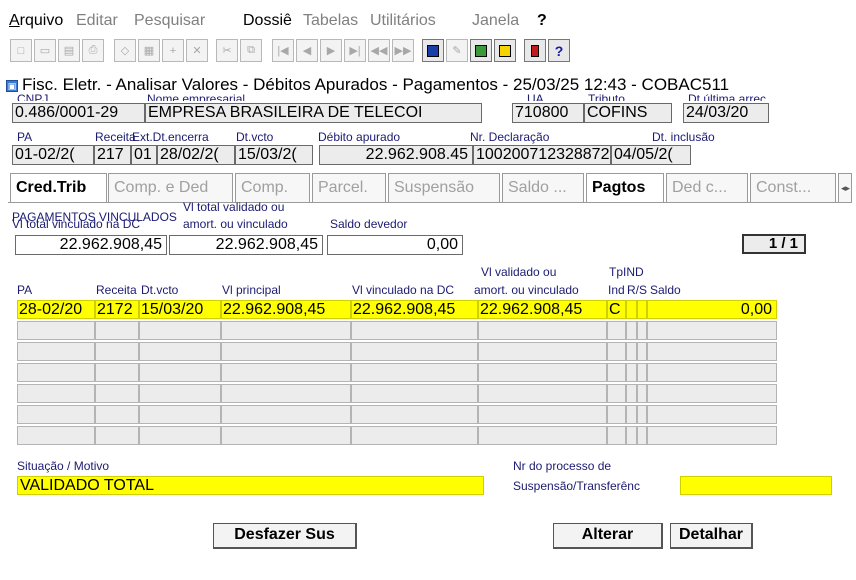 This screenshot has height=580, width=856. I want to click on cell-vl-validado: 22.962.908,45, so click(542, 309).